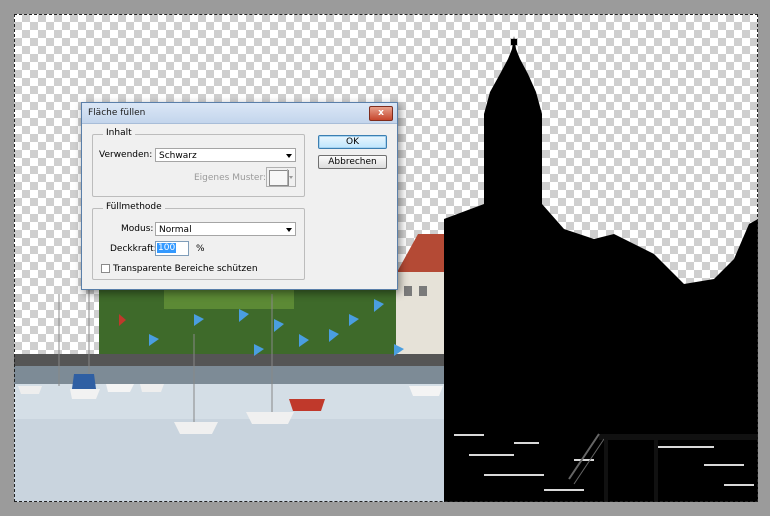 Image resolution: width=770 pixels, height=516 pixels. What do you see at coordinates (117, 113) in the screenshot?
I see `dialog-title: Fläche füllen` at bounding box center [117, 113].